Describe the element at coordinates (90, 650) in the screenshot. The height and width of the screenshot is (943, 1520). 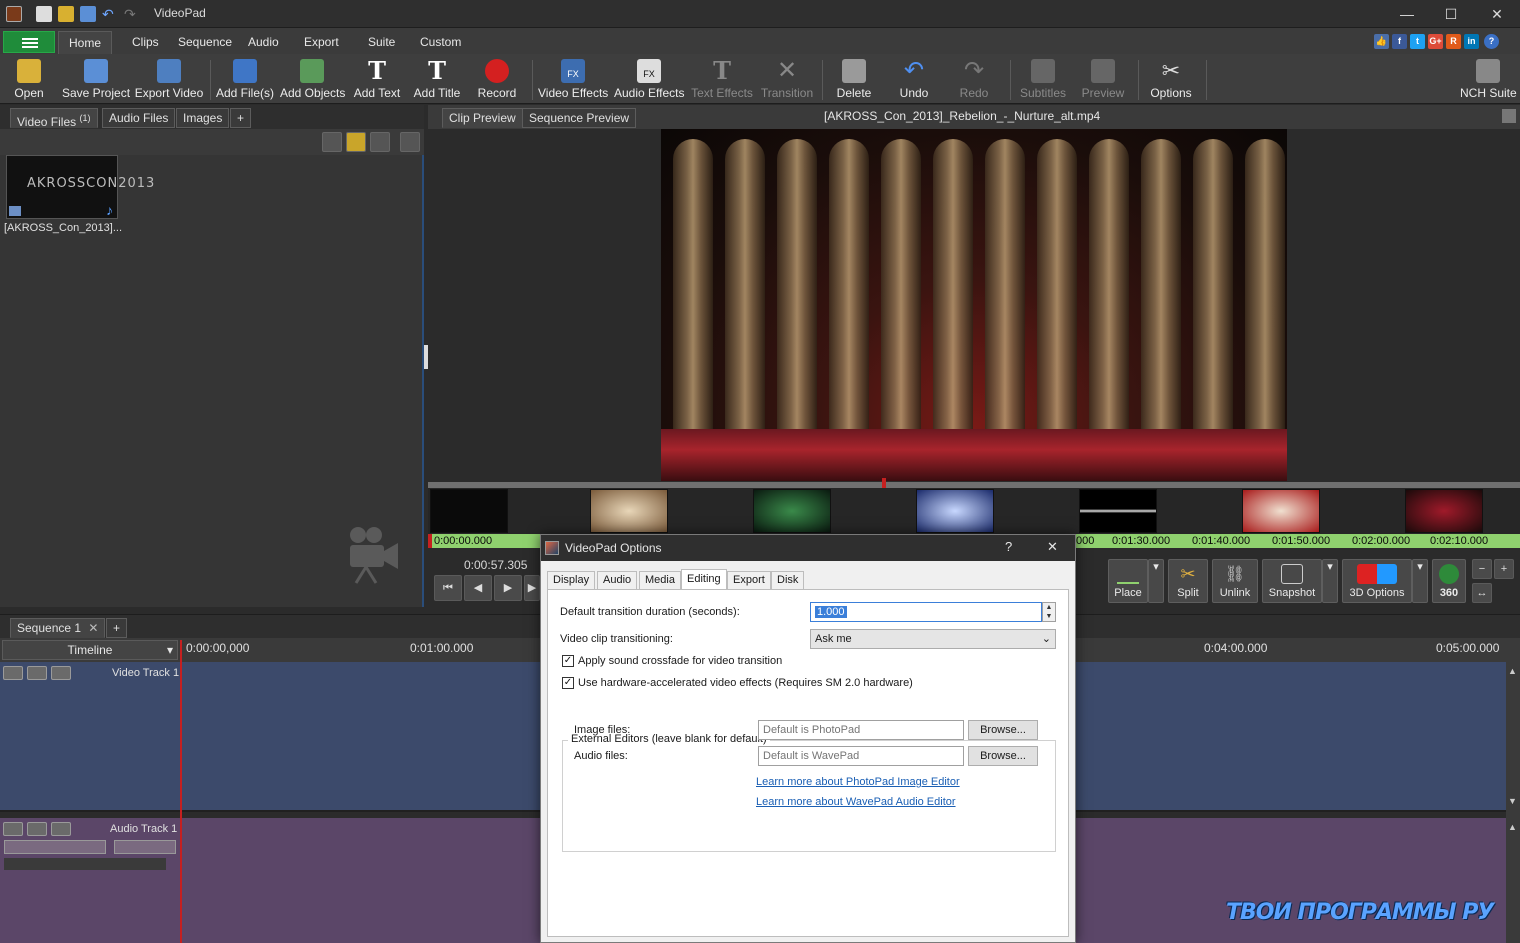
I see `timeline-mode-select: Timeline ▾` at that location.